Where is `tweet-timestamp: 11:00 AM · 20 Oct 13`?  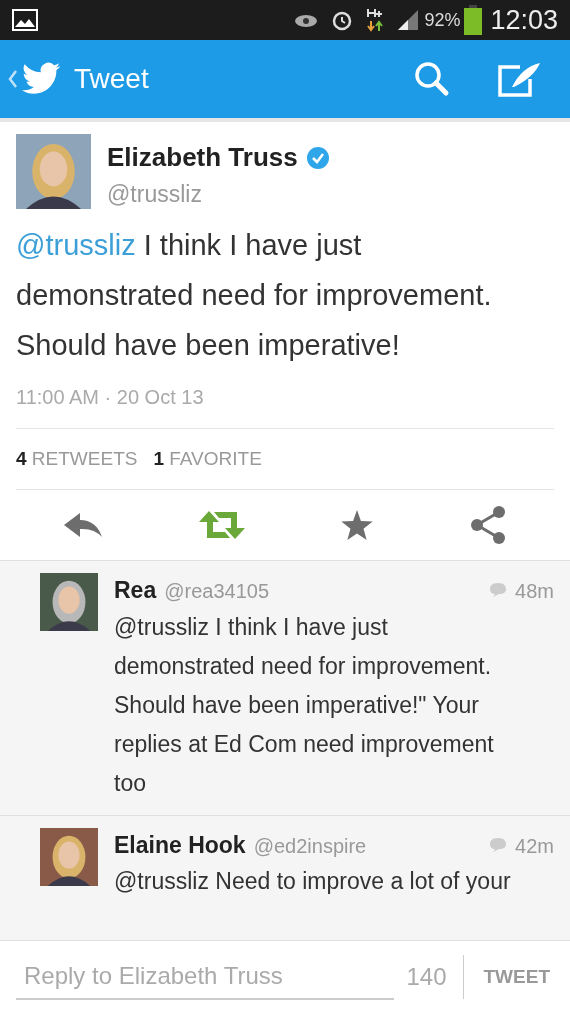 tweet-timestamp: 11:00 AM · 20 Oct 13 is located at coordinates (285, 405).